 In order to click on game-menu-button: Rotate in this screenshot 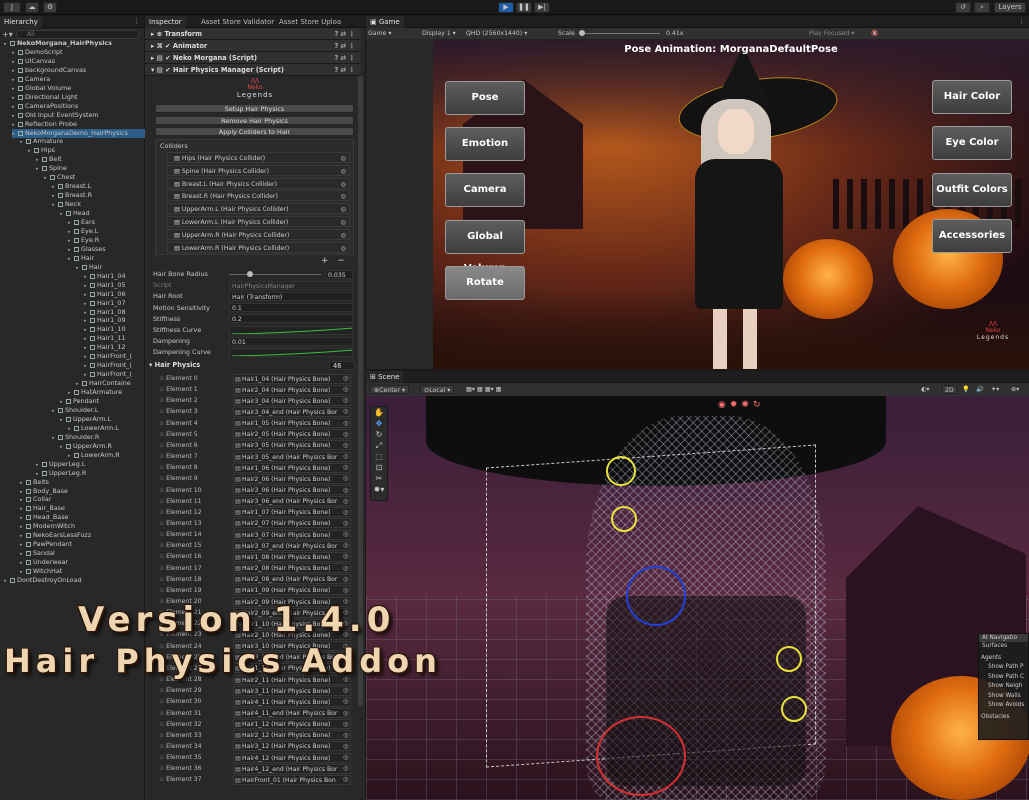, I will do `click(485, 282)`.